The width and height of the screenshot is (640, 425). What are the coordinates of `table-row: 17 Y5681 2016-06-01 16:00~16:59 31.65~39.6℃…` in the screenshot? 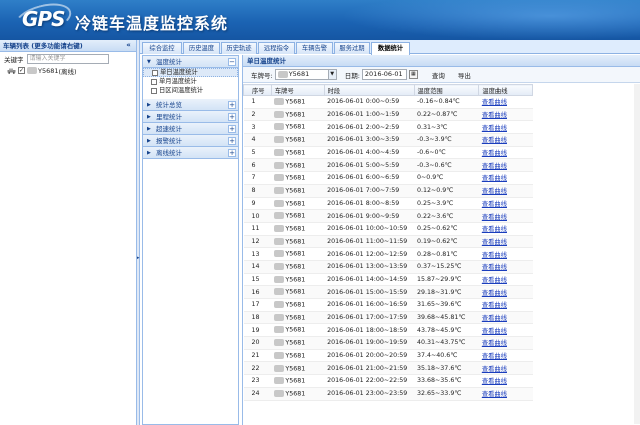 It's located at (388, 305).